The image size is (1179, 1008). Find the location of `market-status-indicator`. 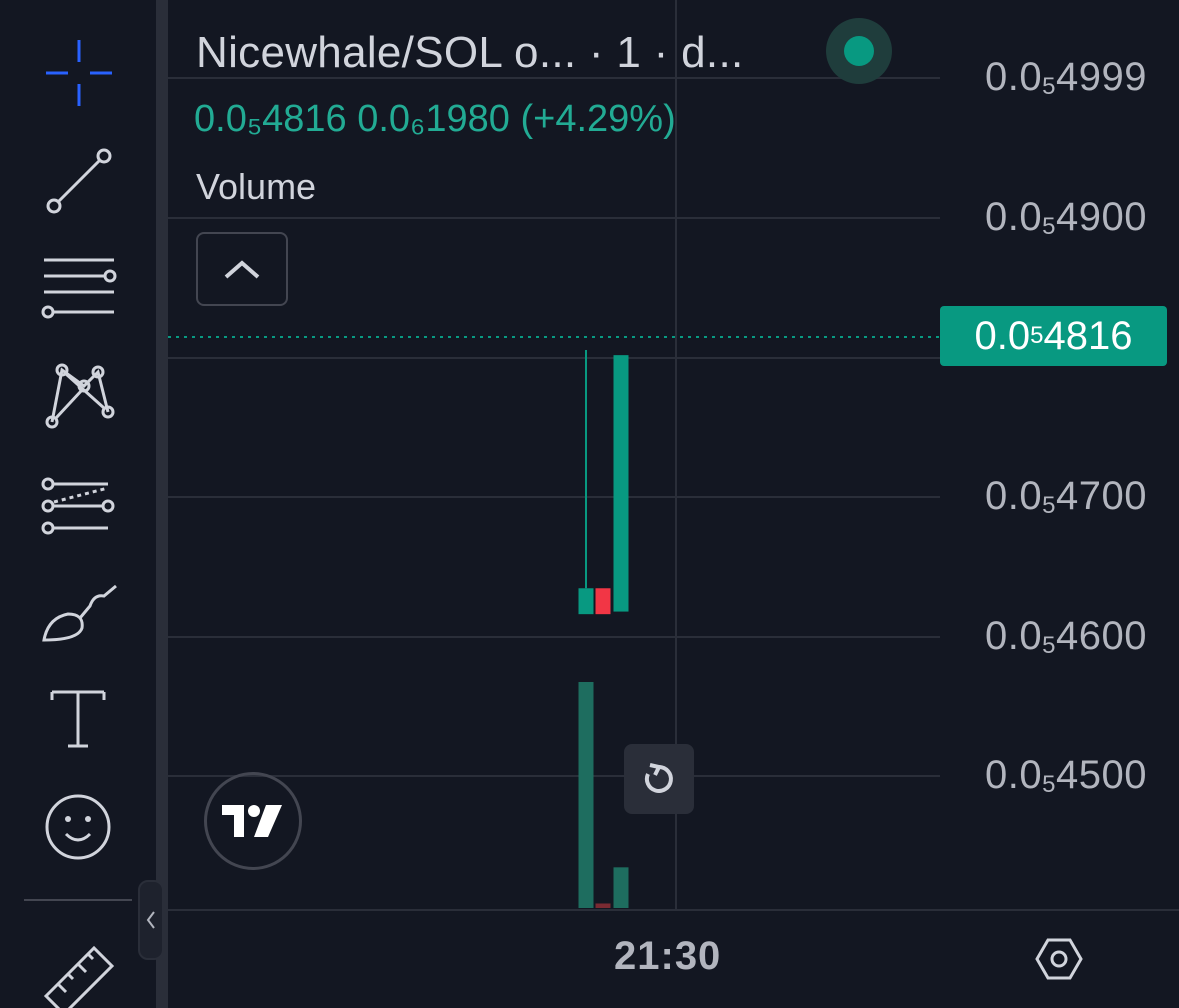

market-status-indicator is located at coordinates (859, 51).